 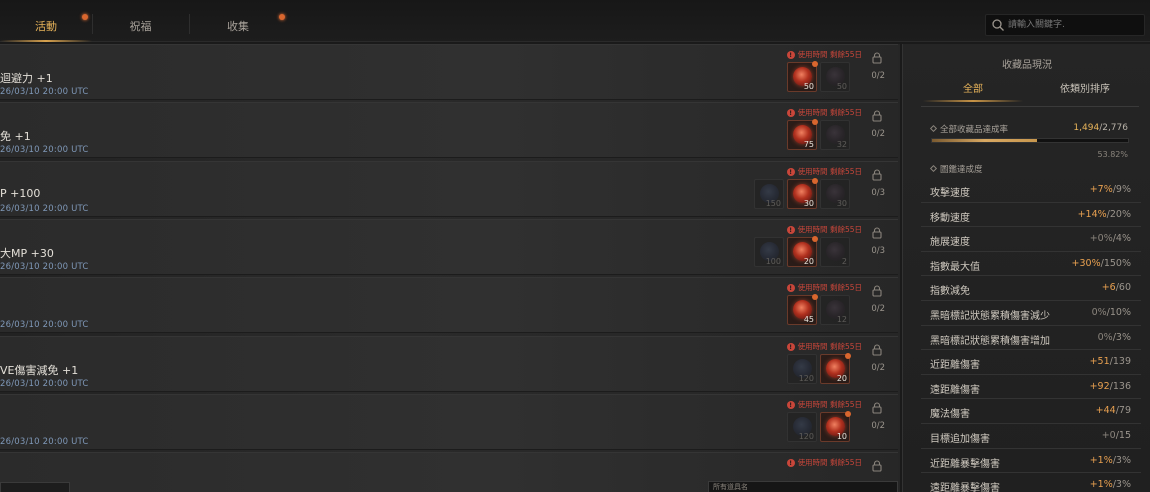 What do you see at coordinates (1118, 214) in the screenshot?
I see `stat-max: /20%` at bounding box center [1118, 214].